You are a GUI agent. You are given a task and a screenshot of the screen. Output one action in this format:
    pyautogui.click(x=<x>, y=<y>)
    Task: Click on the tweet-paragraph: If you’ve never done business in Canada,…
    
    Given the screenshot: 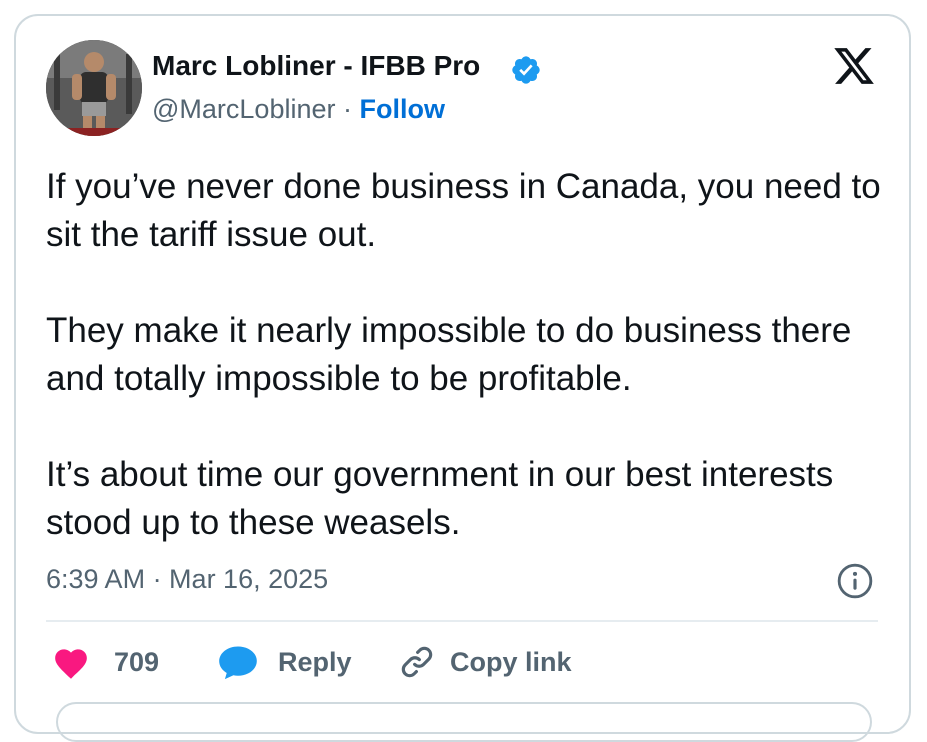 What is the action you would take?
    pyautogui.click(x=463, y=210)
    